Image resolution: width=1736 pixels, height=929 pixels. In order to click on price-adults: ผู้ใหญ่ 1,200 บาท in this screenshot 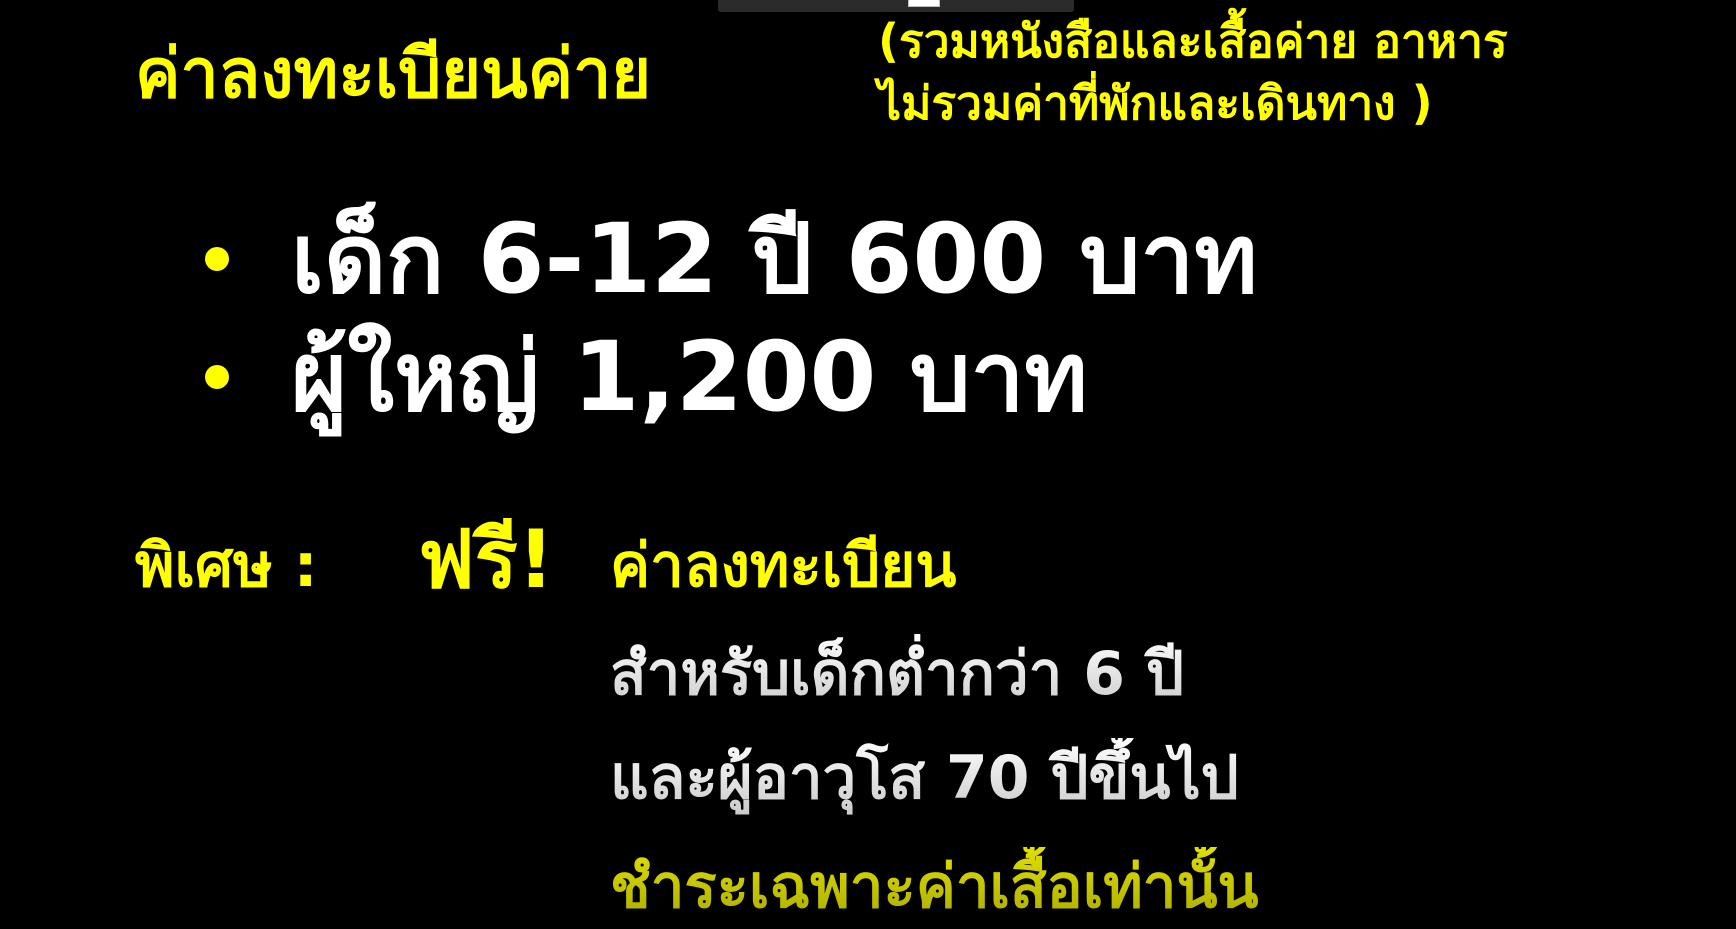, I will do `click(689, 377)`.